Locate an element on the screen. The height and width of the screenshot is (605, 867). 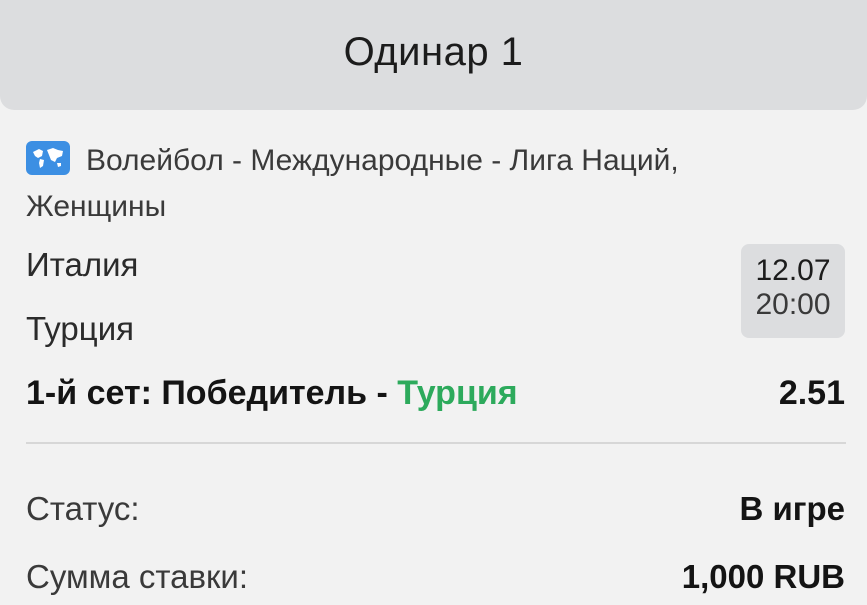
event-time: 20:00 is located at coordinates (793, 304).